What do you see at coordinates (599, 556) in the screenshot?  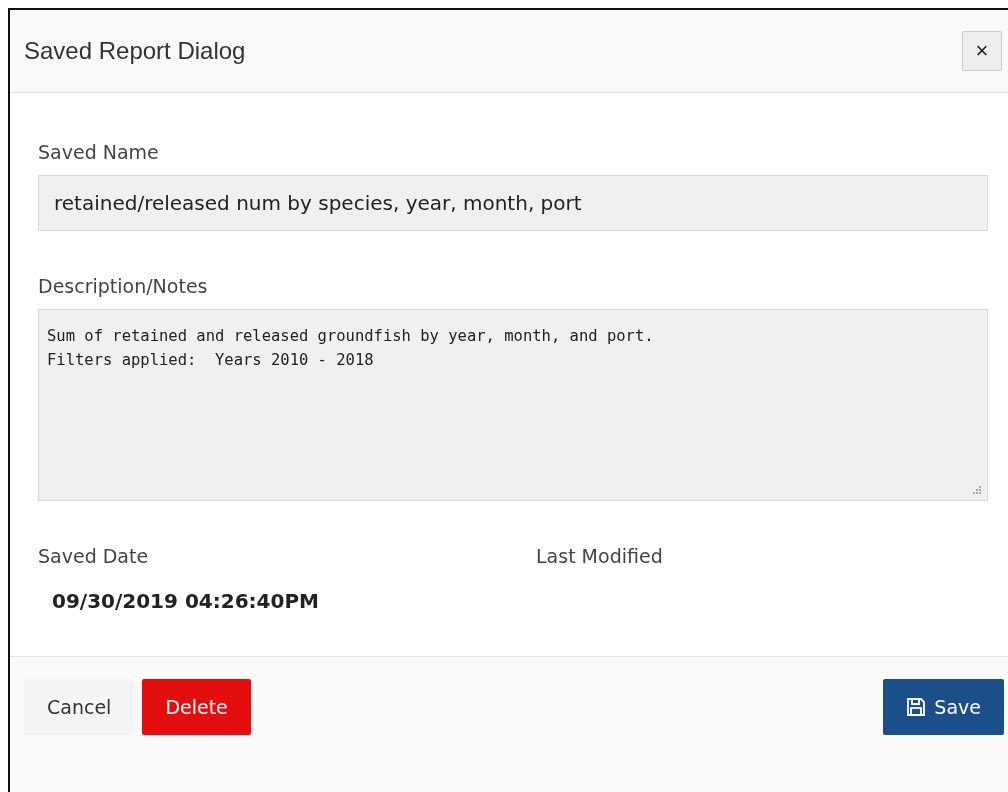 I see `date-label: Last Modified` at bounding box center [599, 556].